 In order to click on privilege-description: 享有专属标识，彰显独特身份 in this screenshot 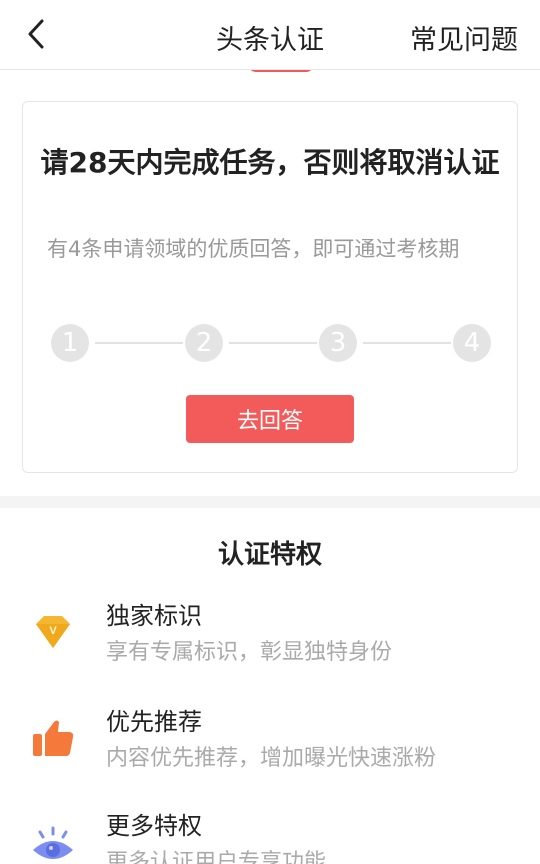, I will do `click(249, 652)`.